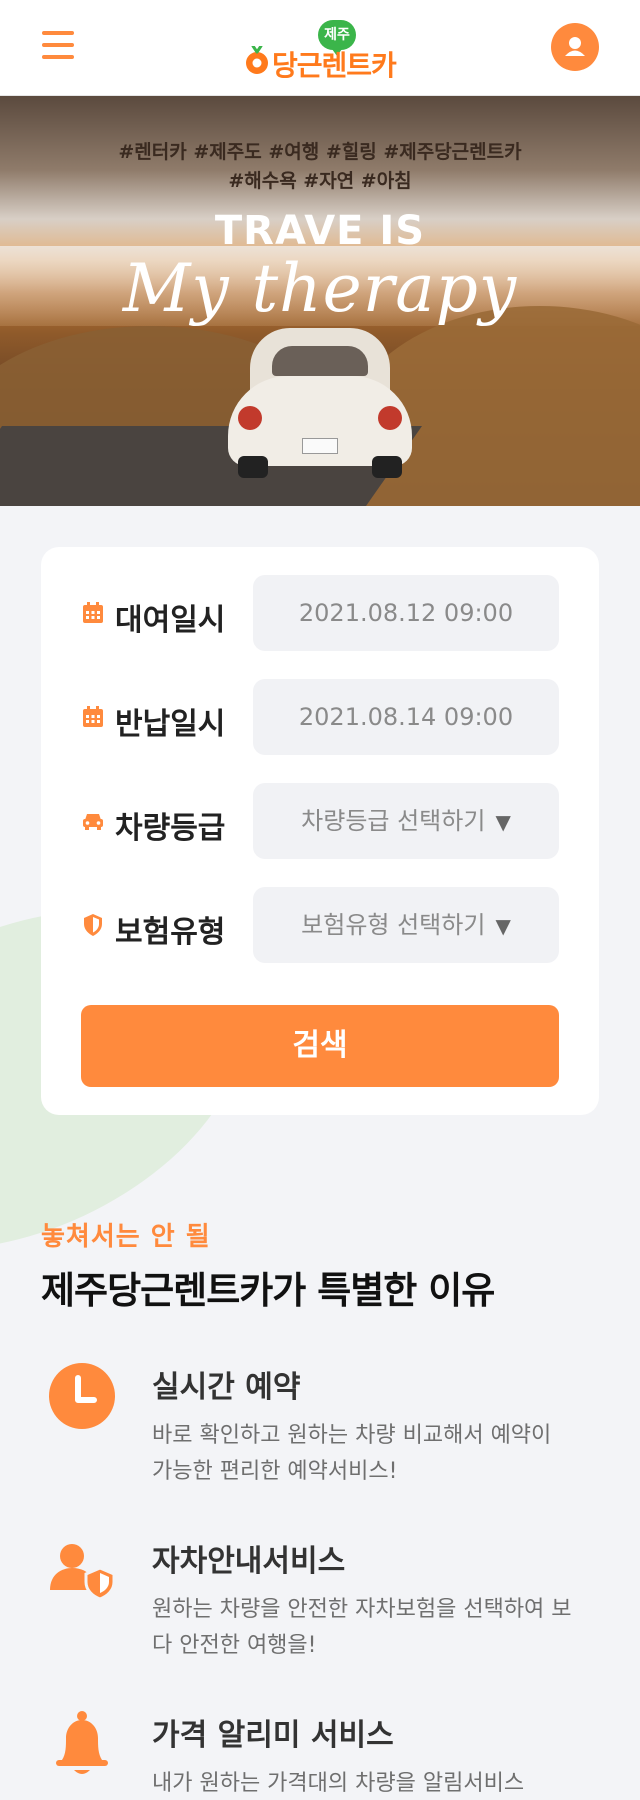  I want to click on hero-tags-line: #렌터카 #제주도 #여행 #힐링 #제주당근렌트카, so click(320, 152).